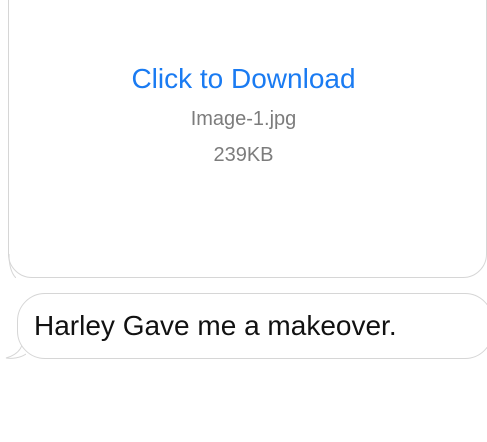 The height and width of the screenshot is (442, 487). I want to click on attachment-file-size: 239KB, so click(243, 155).